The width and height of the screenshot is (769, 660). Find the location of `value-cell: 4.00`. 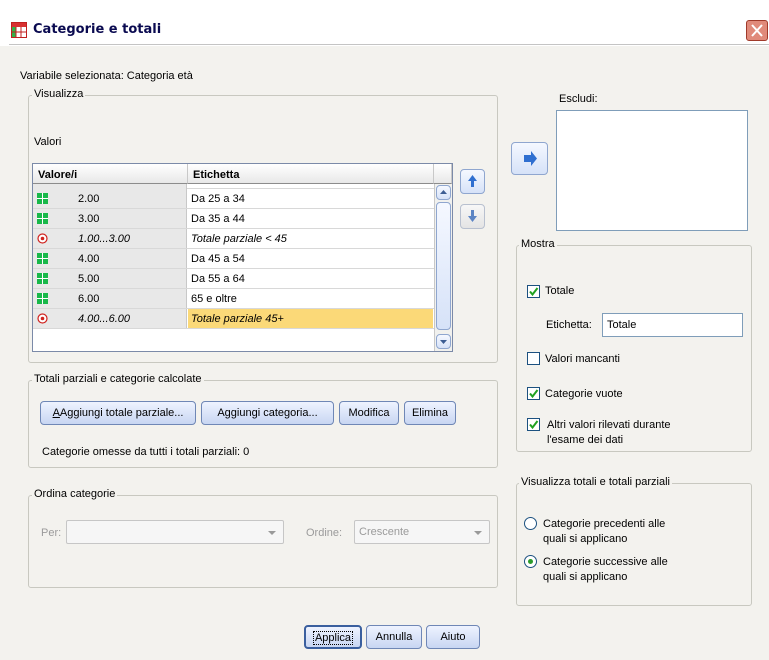

value-cell: 4.00 is located at coordinates (110, 258).